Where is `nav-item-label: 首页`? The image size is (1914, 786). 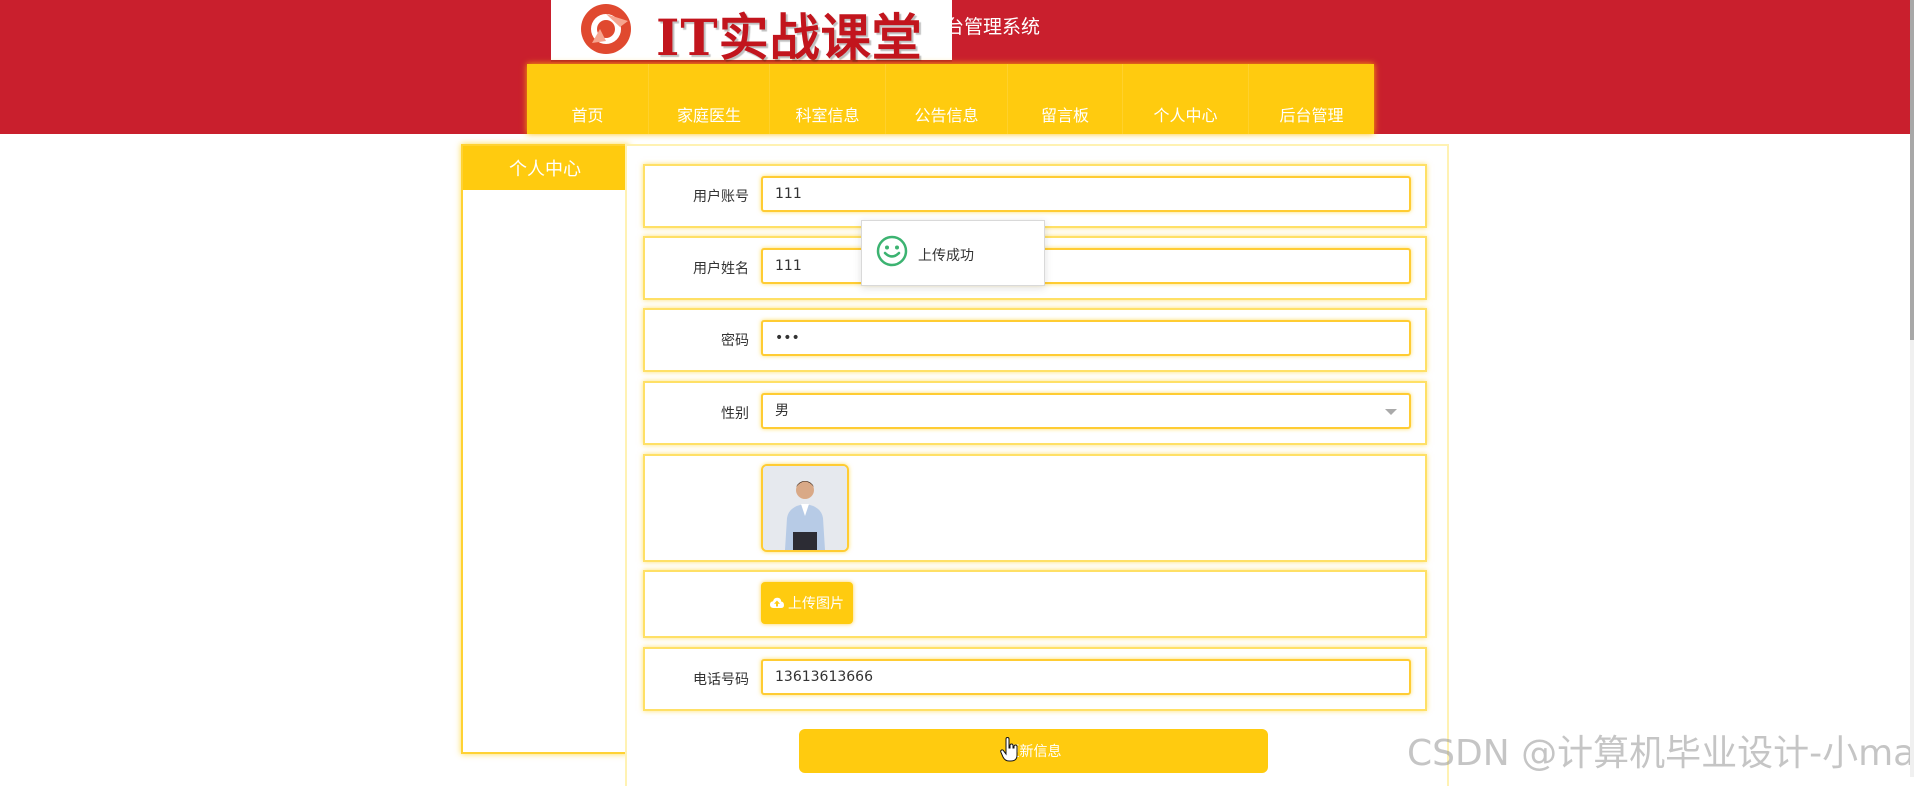 nav-item-label: 首页 is located at coordinates (587, 115).